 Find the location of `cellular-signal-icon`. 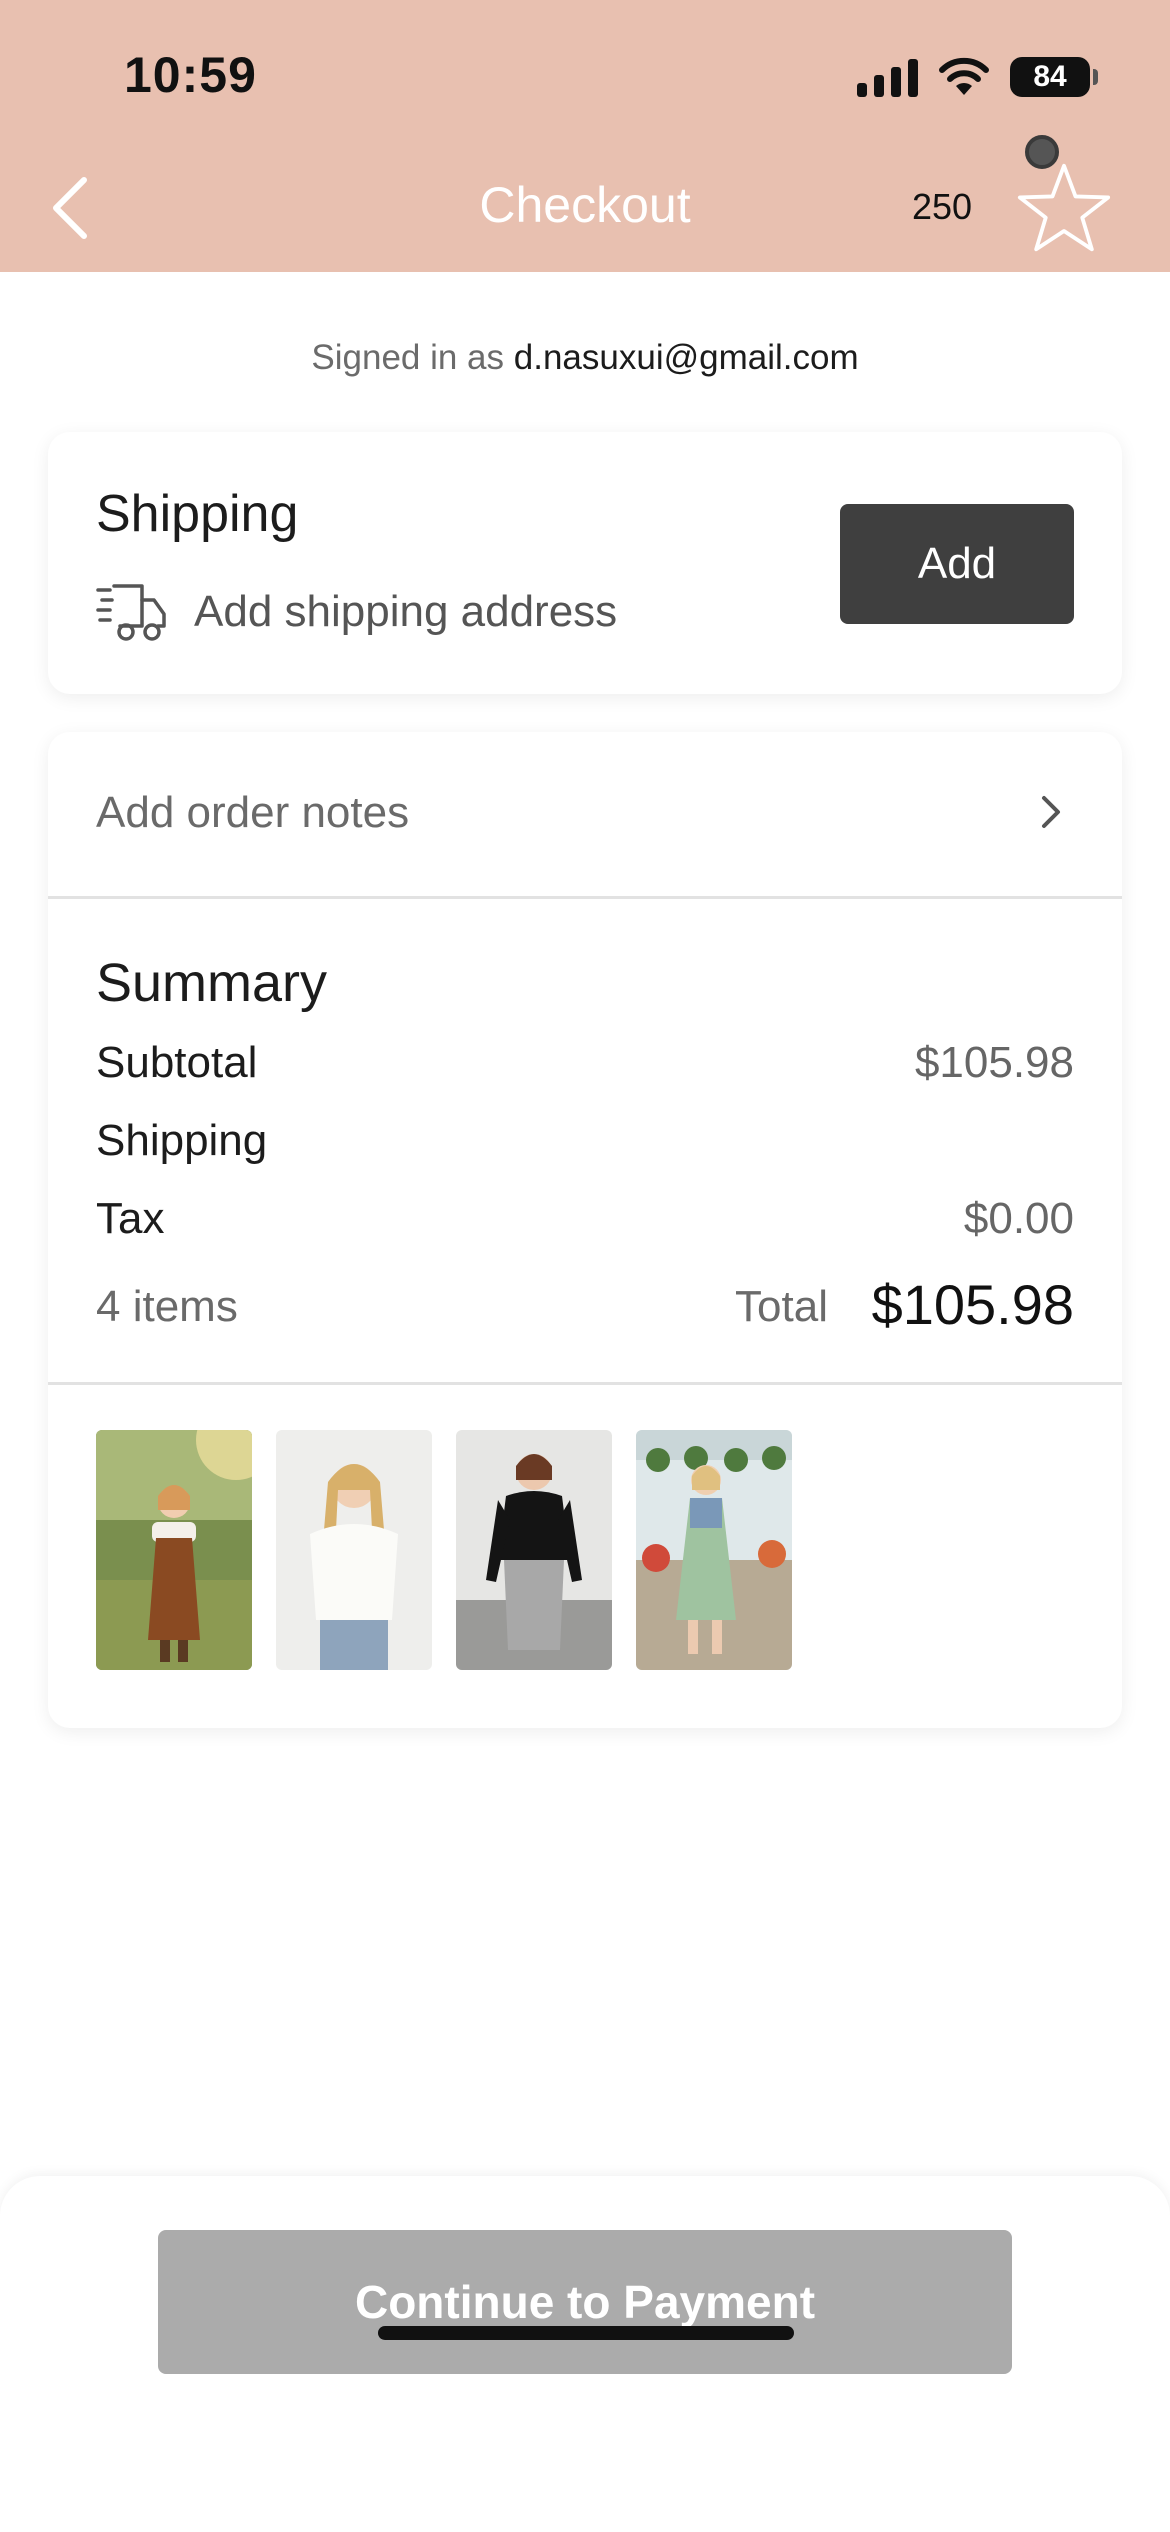

cellular-signal-icon is located at coordinates (887, 77).